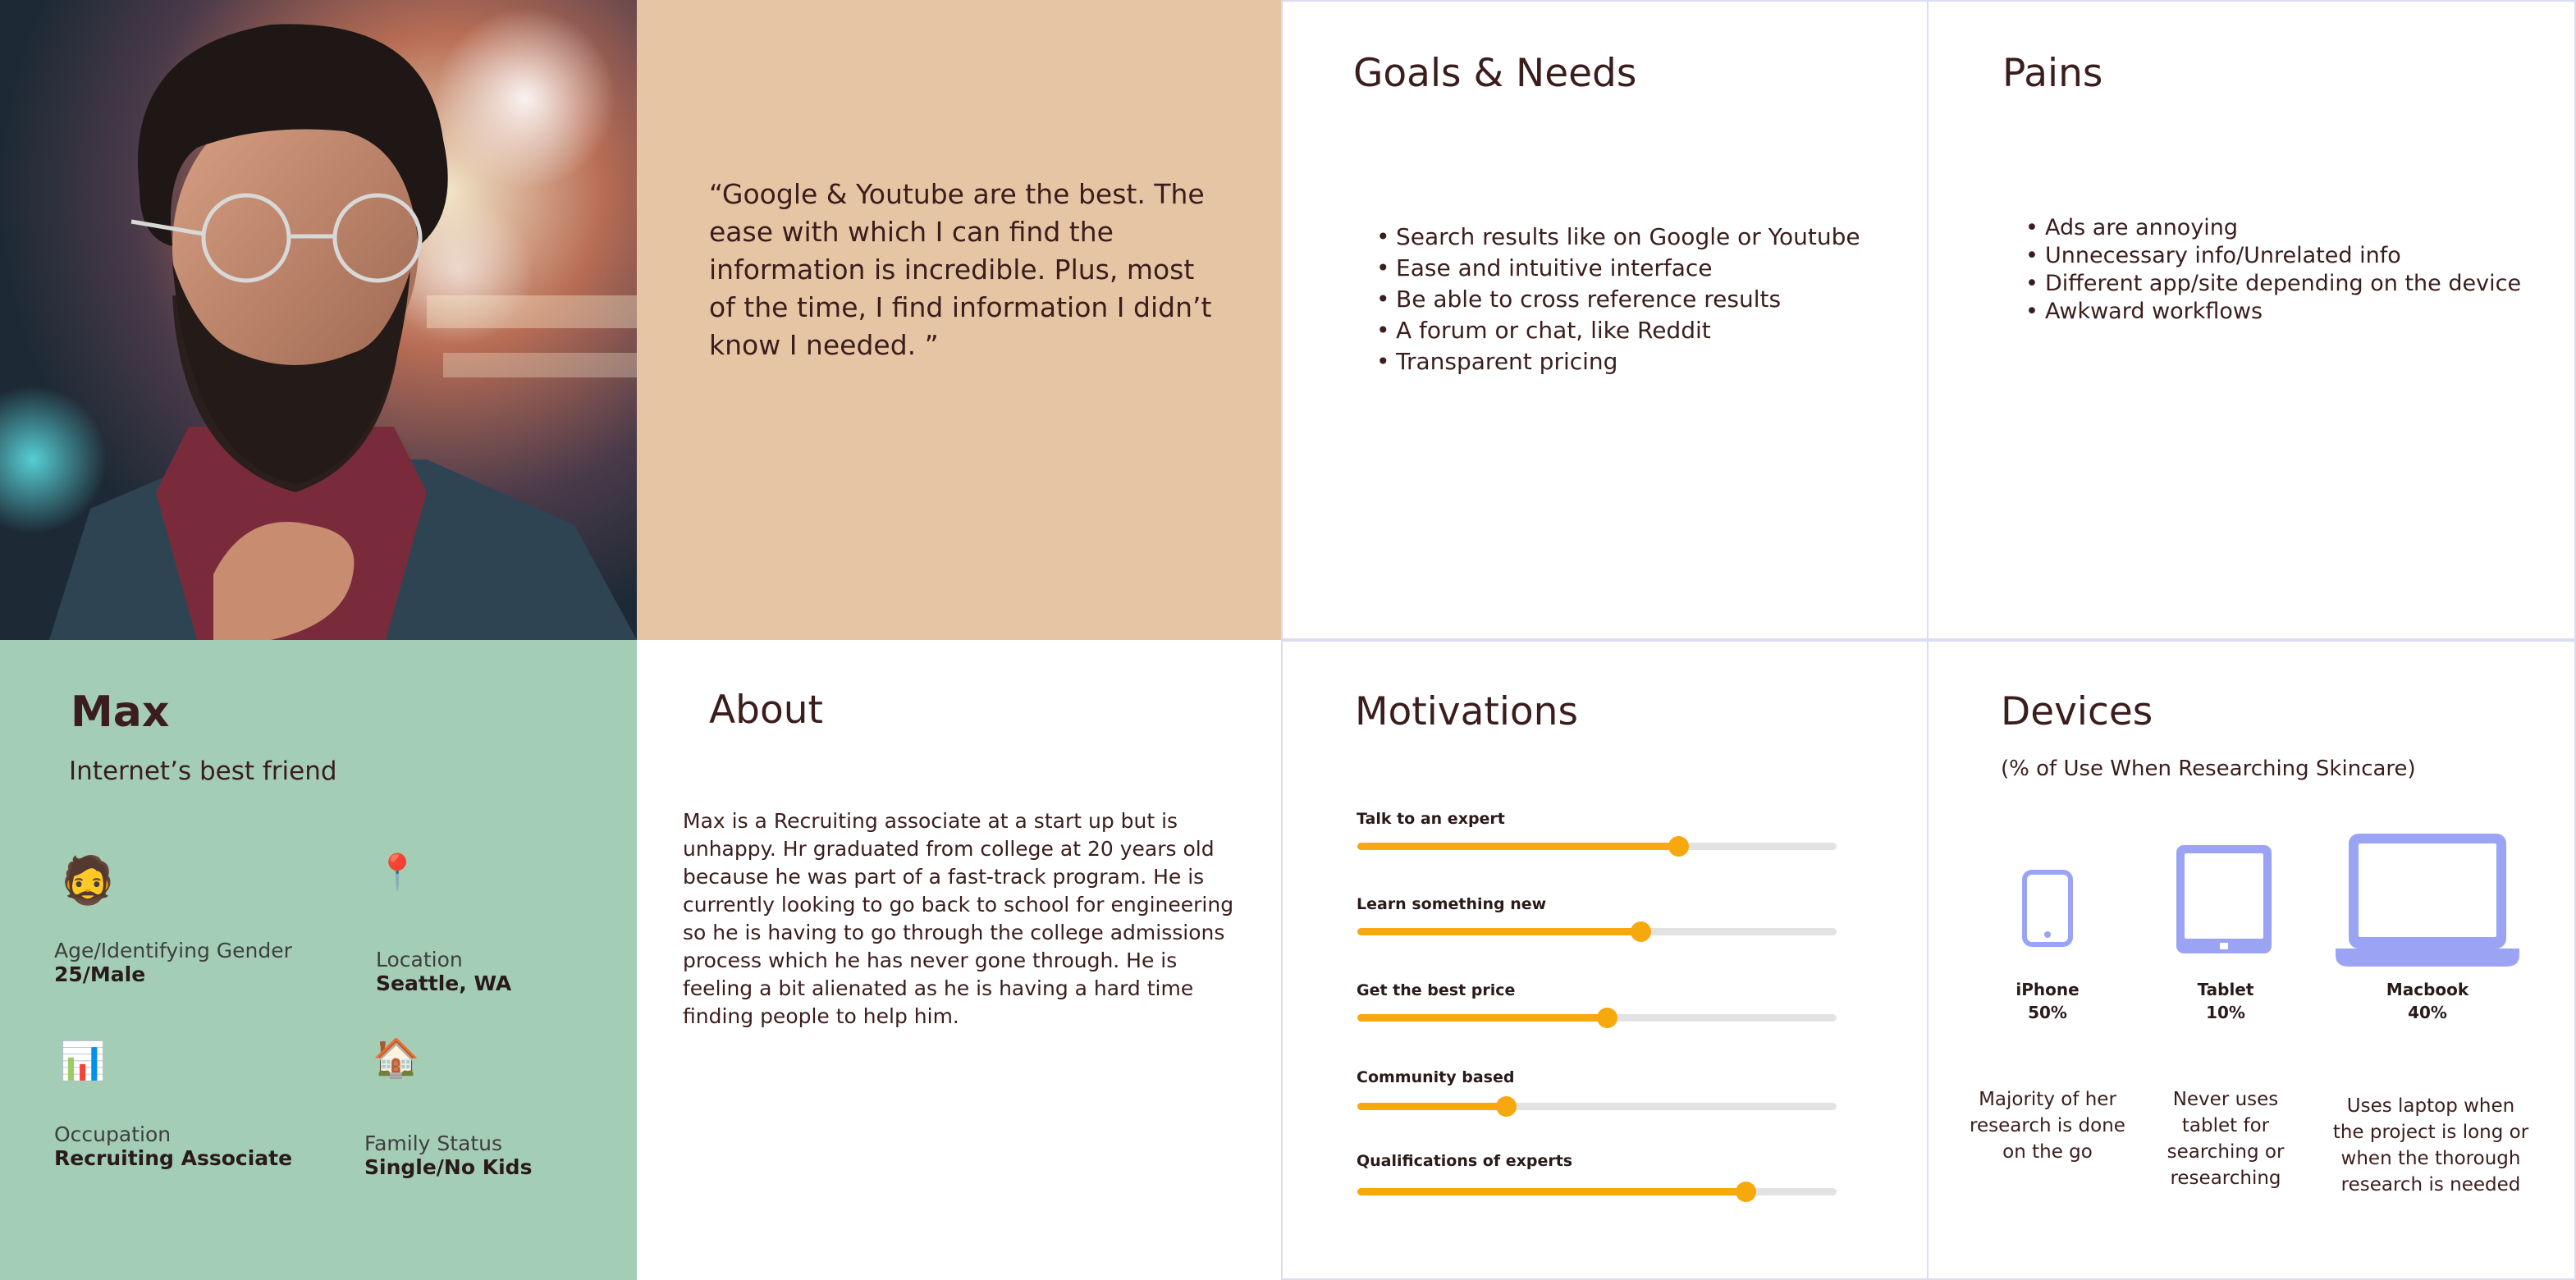 The image size is (2576, 1280). What do you see at coordinates (1466, 711) in the screenshot?
I see `motivations-title: Motivations` at bounding box center [1466, 711].